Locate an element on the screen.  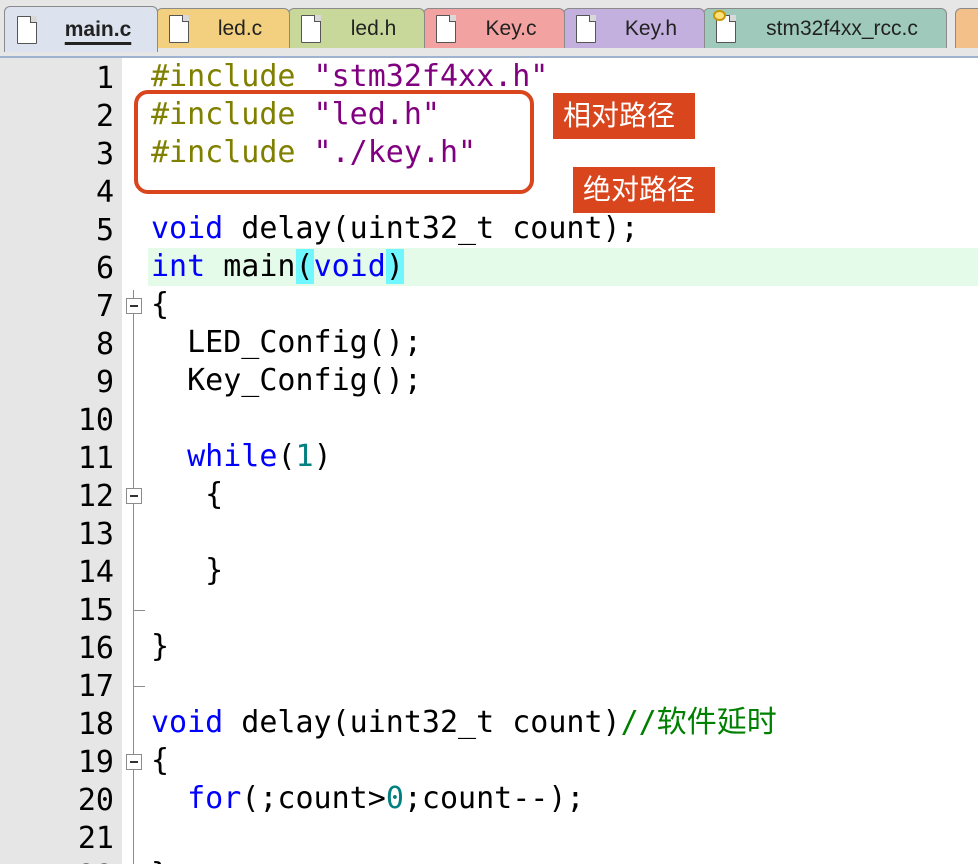
line-number: 22 is located at coordinates (57, 861).